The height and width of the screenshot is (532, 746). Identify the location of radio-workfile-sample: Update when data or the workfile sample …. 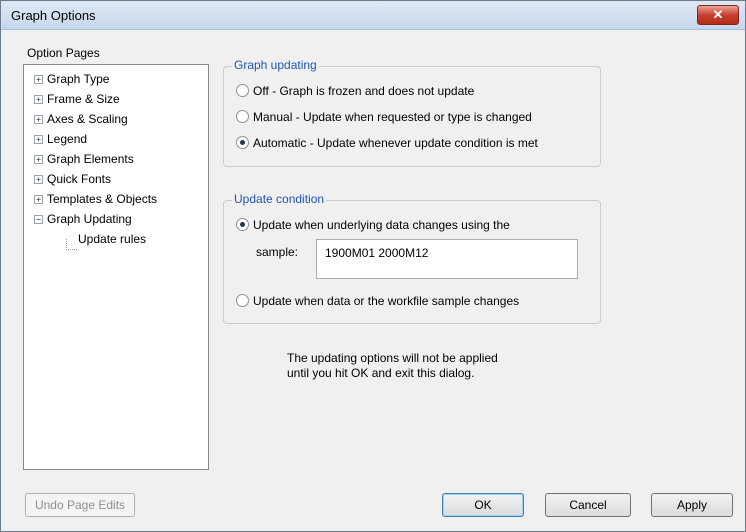
(377, 301).